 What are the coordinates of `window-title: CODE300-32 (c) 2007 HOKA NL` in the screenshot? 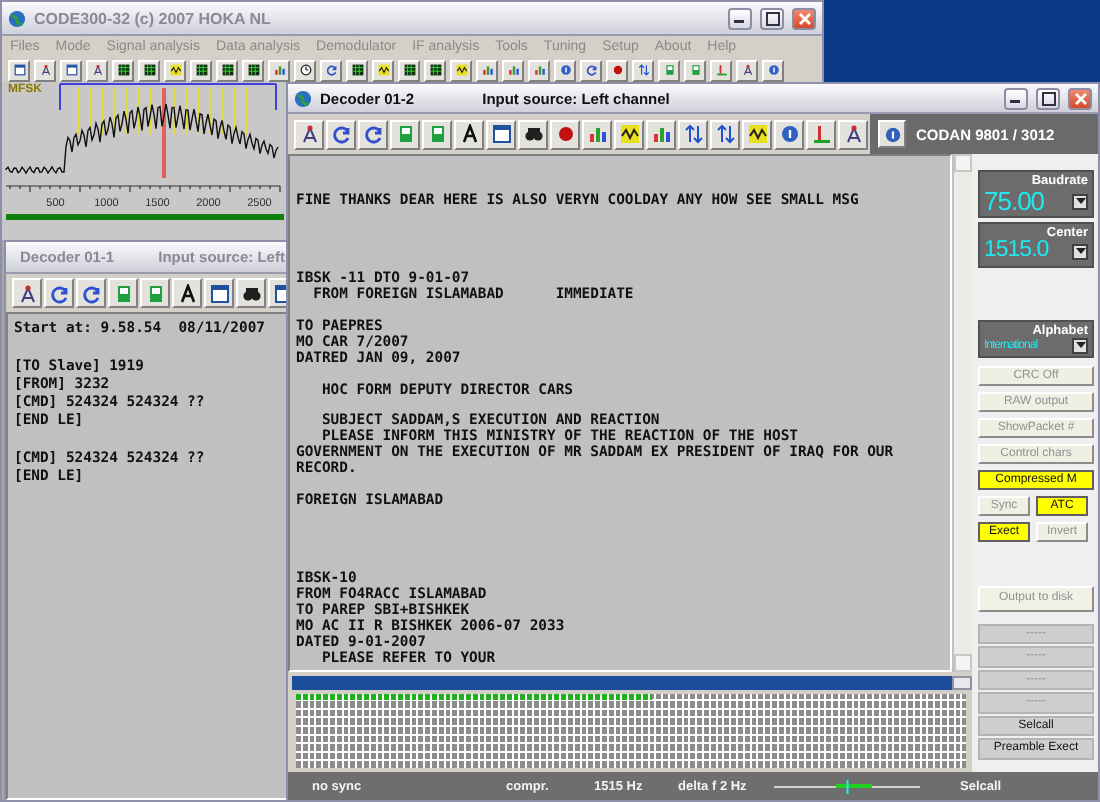 It's located at (152, 18).